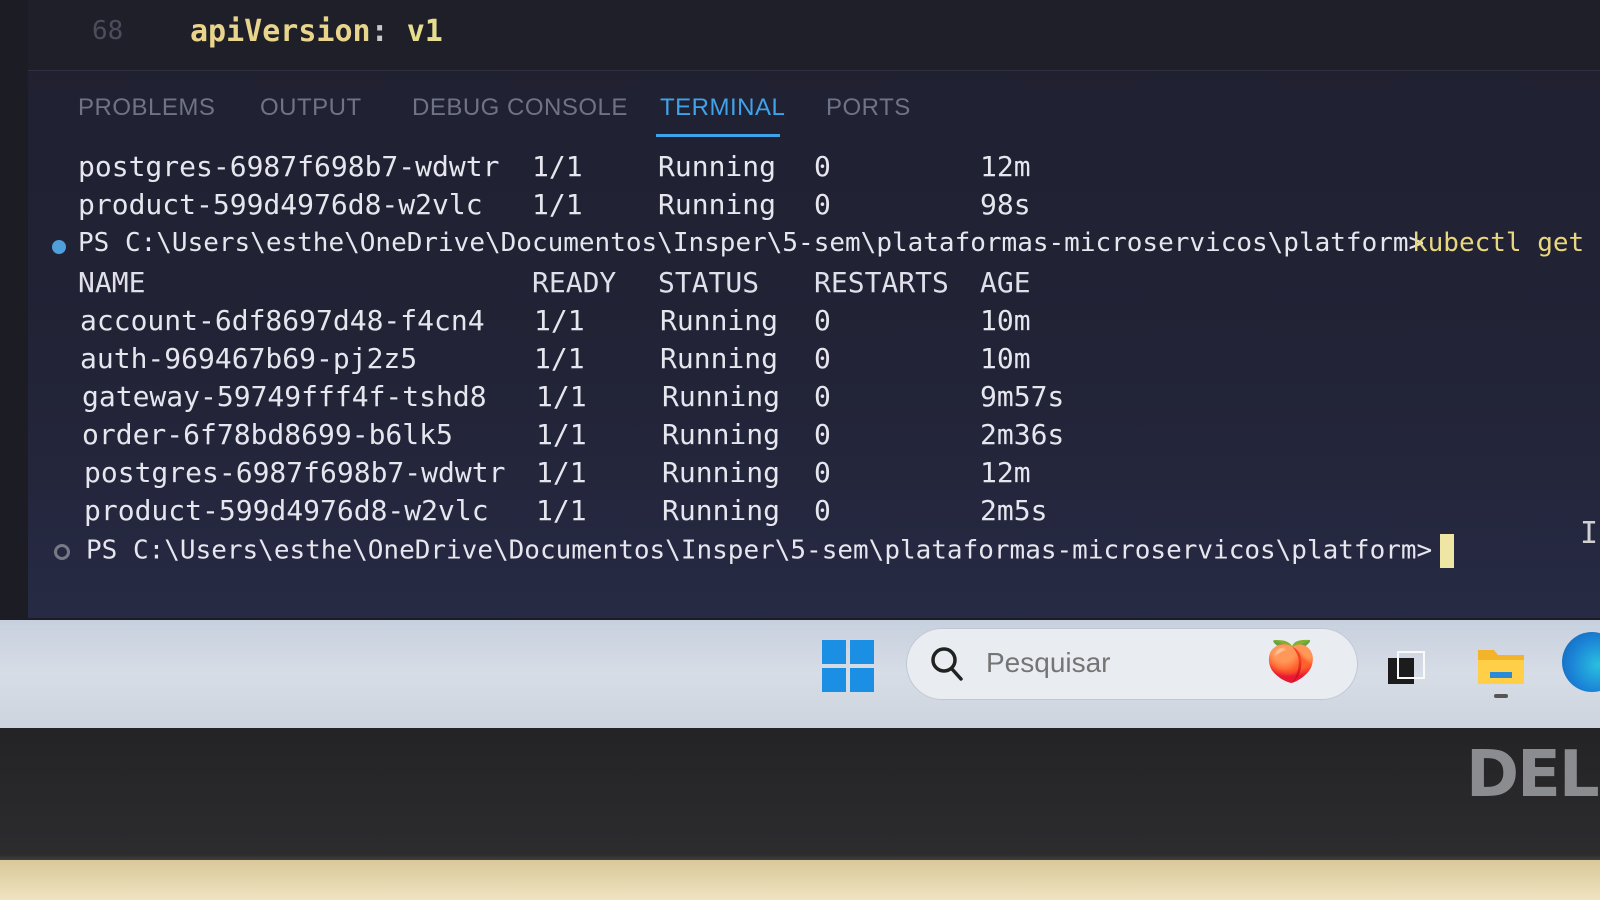  Describe the element at coordinates (574, 282) in the screenshot. I see `header-ready: READY` at that location.